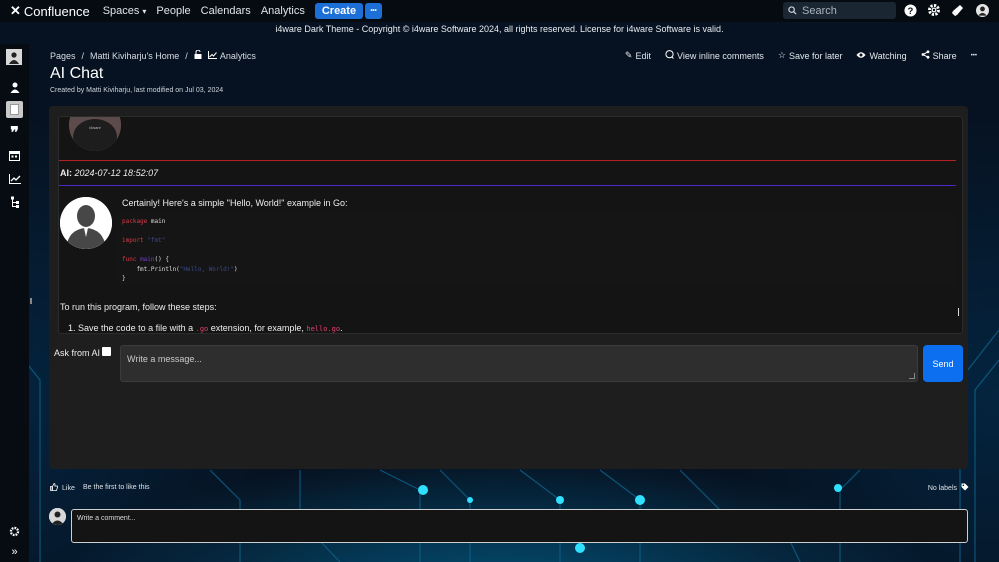 The image size is (999, 562). Describe the element at coordinates (14, 87) in the screenshot. I see `person-icon` at that location.